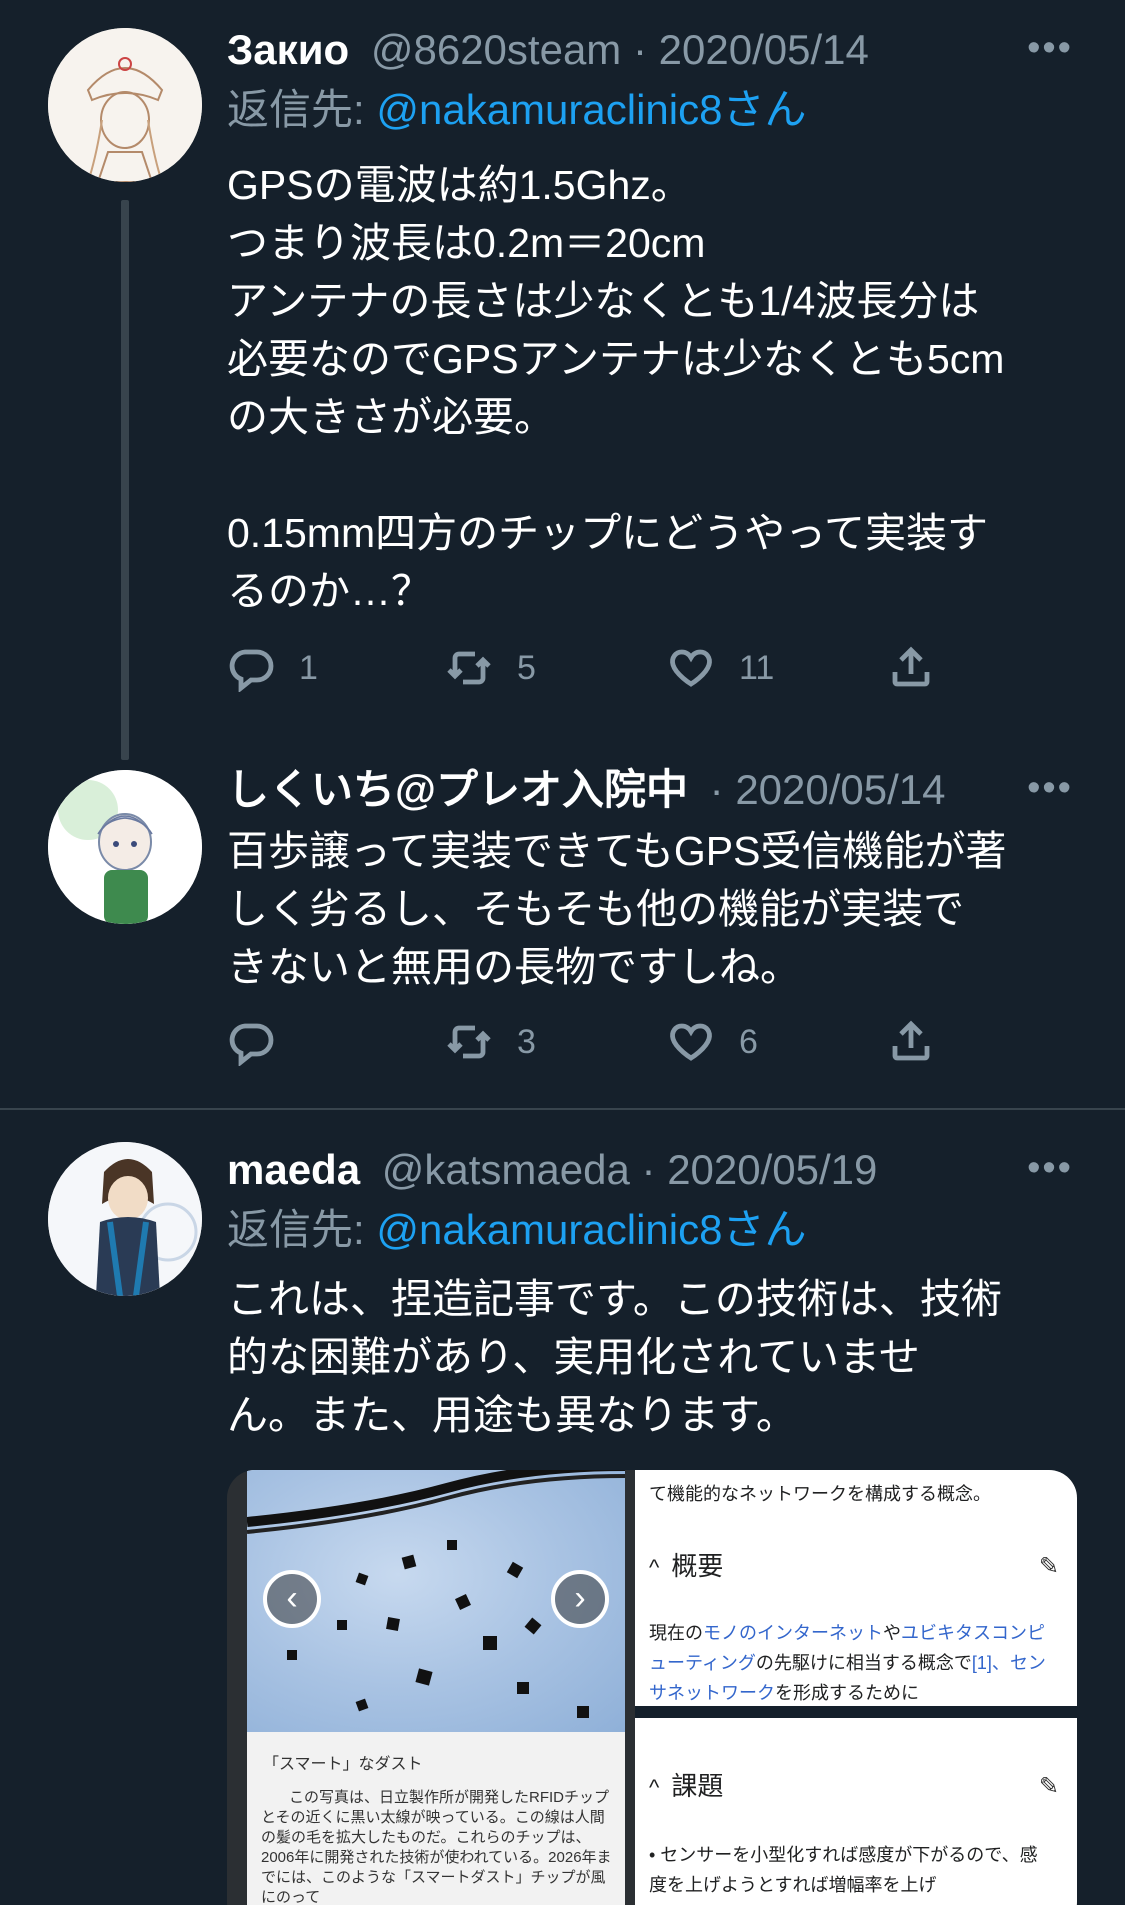  Describe the element at coordinates (748, 1041) in the screenshot. I see `like-count: 6` at that location.